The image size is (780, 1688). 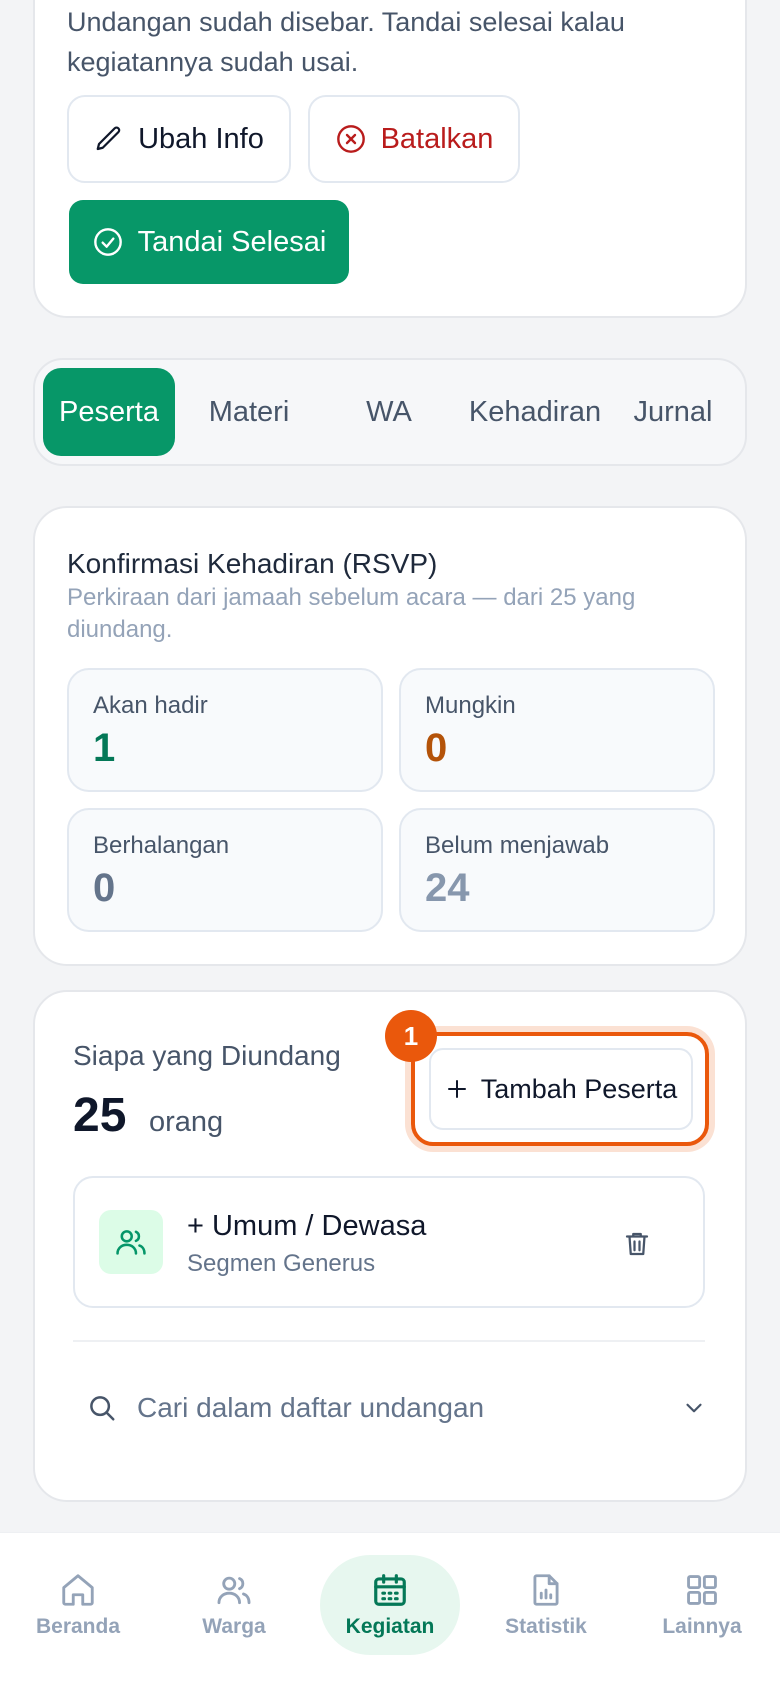 I want to click on divider, so click(x=389, y=1341).